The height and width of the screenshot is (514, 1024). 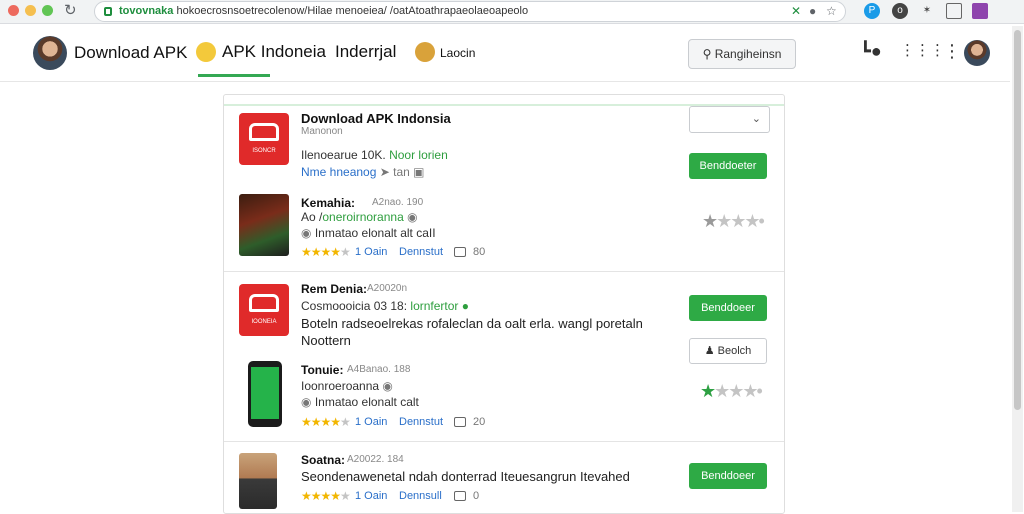 I want to click on reload-icon: ↻, so click(x=70, y=10).